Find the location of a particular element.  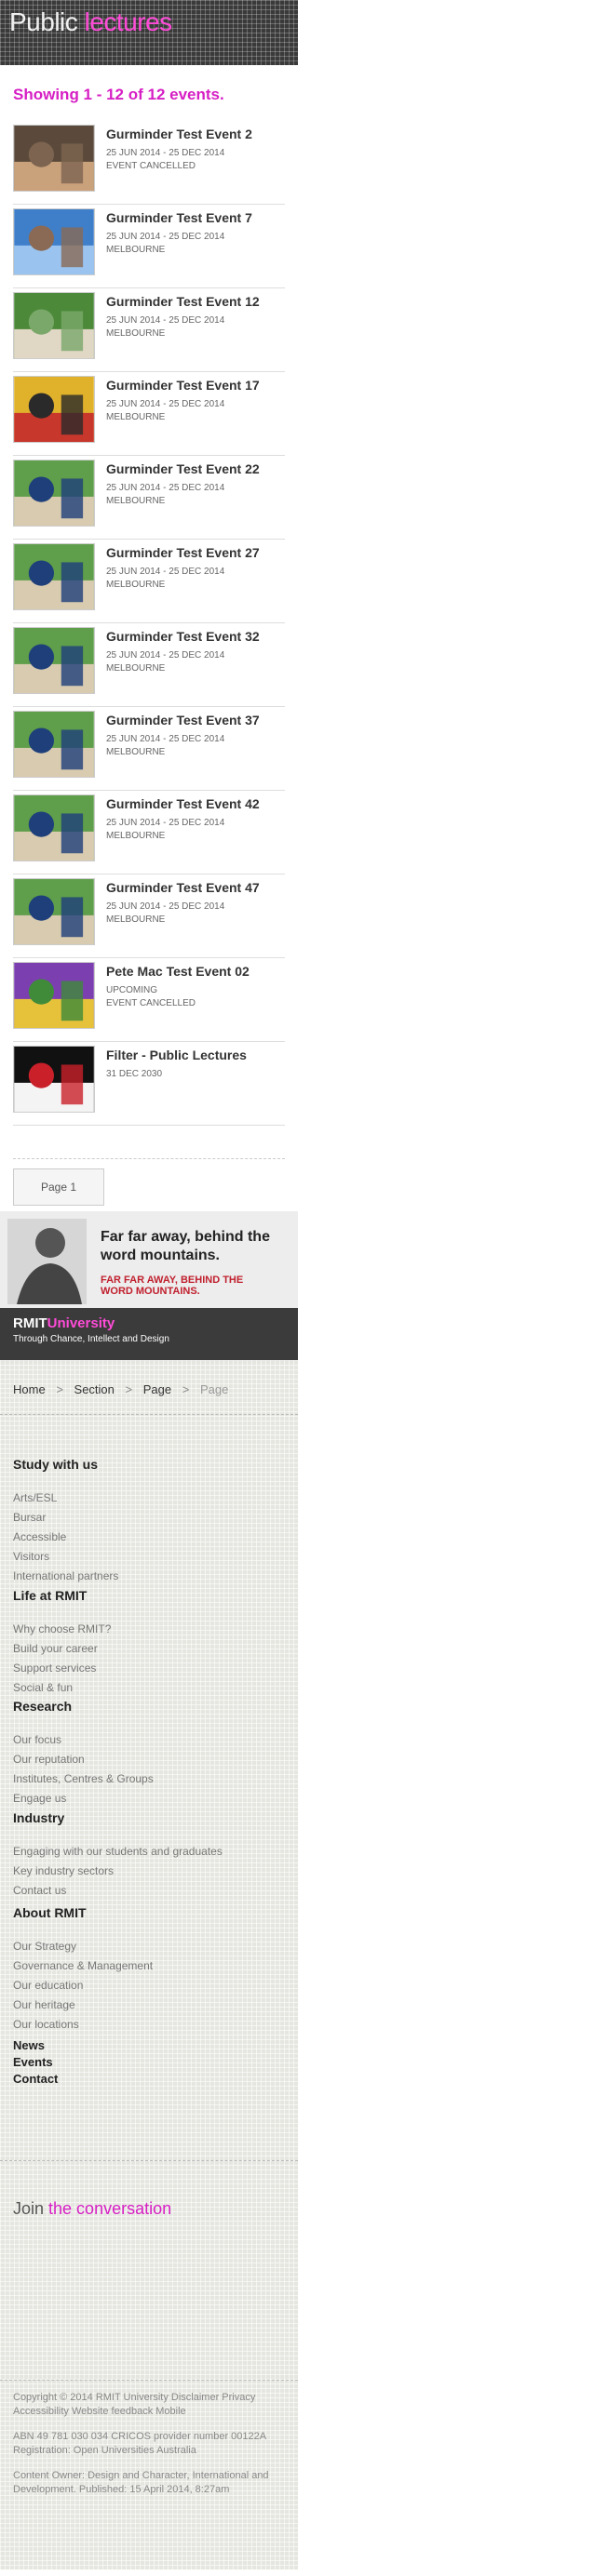

footer-link: Contact us is located at coordinates (148, 1891).